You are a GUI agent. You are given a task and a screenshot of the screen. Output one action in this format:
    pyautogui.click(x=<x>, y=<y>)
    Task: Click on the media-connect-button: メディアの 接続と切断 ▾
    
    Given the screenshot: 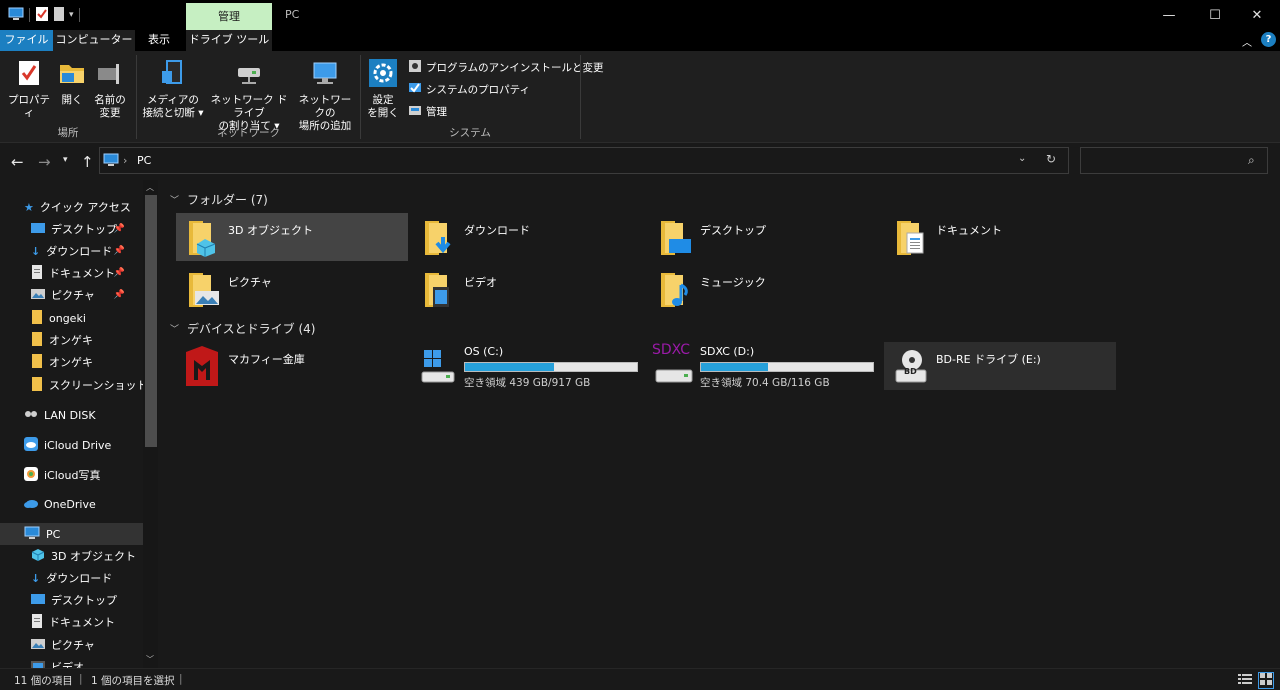 What is the action you would take?
    pyautogui.click(x=173, y=89)
    